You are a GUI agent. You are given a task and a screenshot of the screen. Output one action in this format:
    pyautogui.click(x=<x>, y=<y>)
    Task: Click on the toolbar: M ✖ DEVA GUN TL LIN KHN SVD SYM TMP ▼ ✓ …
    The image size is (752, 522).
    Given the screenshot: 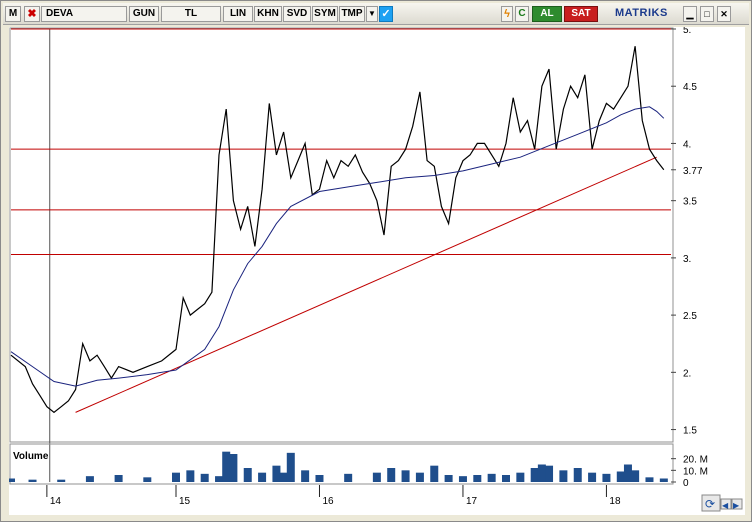 What is the action you would take?
    pyautogui.click(x=376, y=14)
    